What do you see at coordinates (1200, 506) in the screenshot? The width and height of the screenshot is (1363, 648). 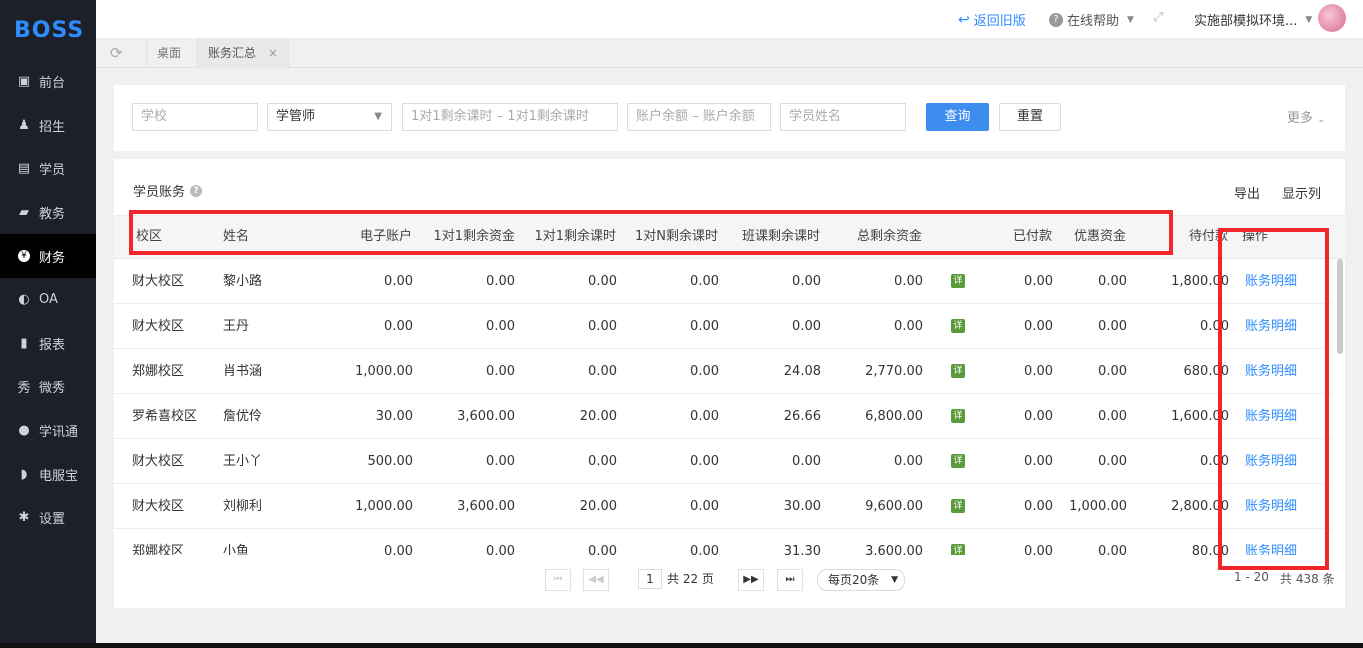 I see `cell-pending: 2,800.00` at bounding box center [1200, 506].